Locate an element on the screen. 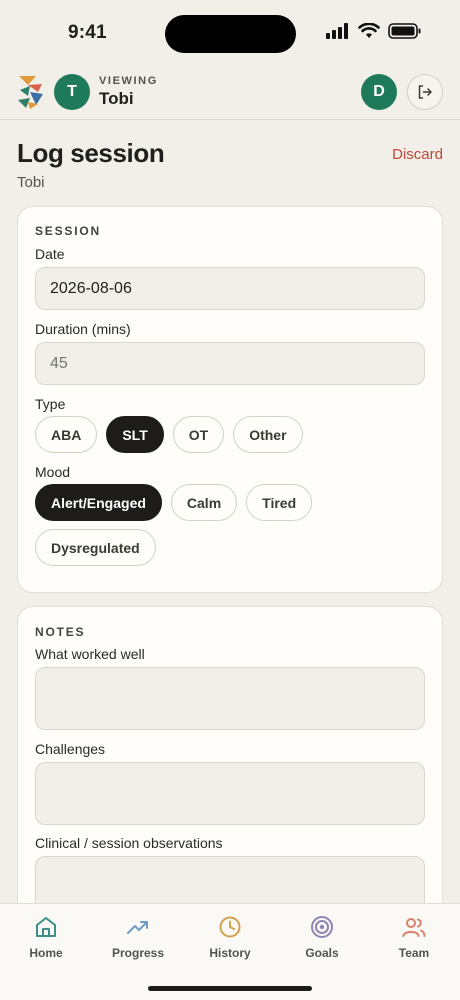  mood-chip-row-2: Dysregulated is located at coordinates (95, 547).